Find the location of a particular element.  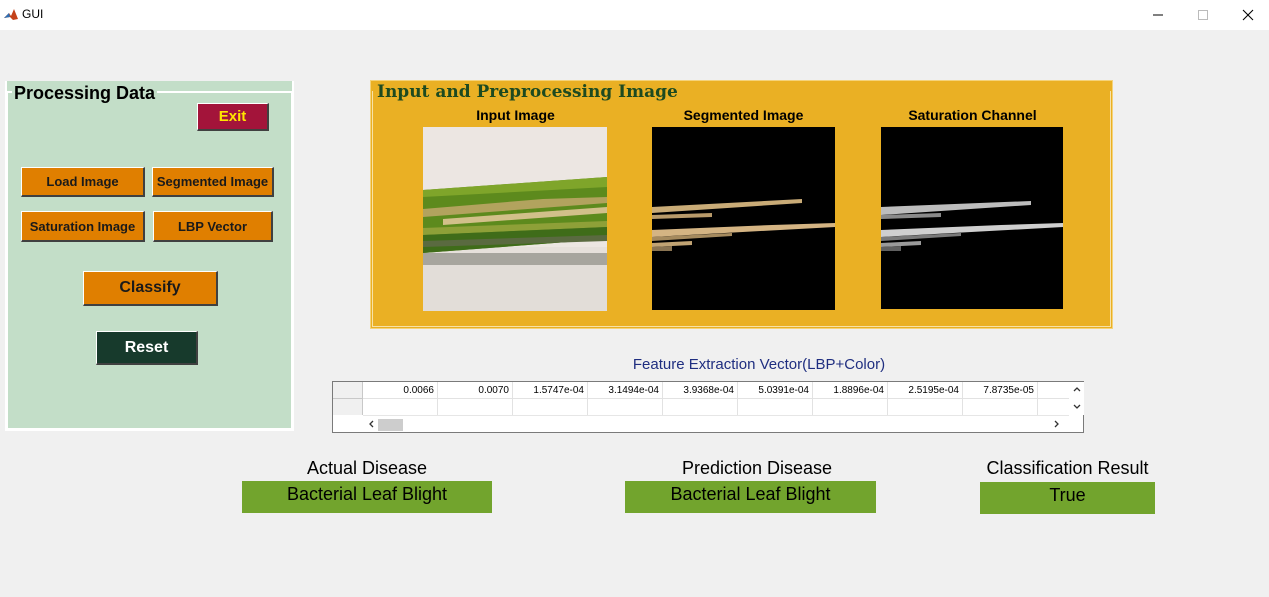

lbp-vector-button: LBP Vector is located at coordinates (213, 226).